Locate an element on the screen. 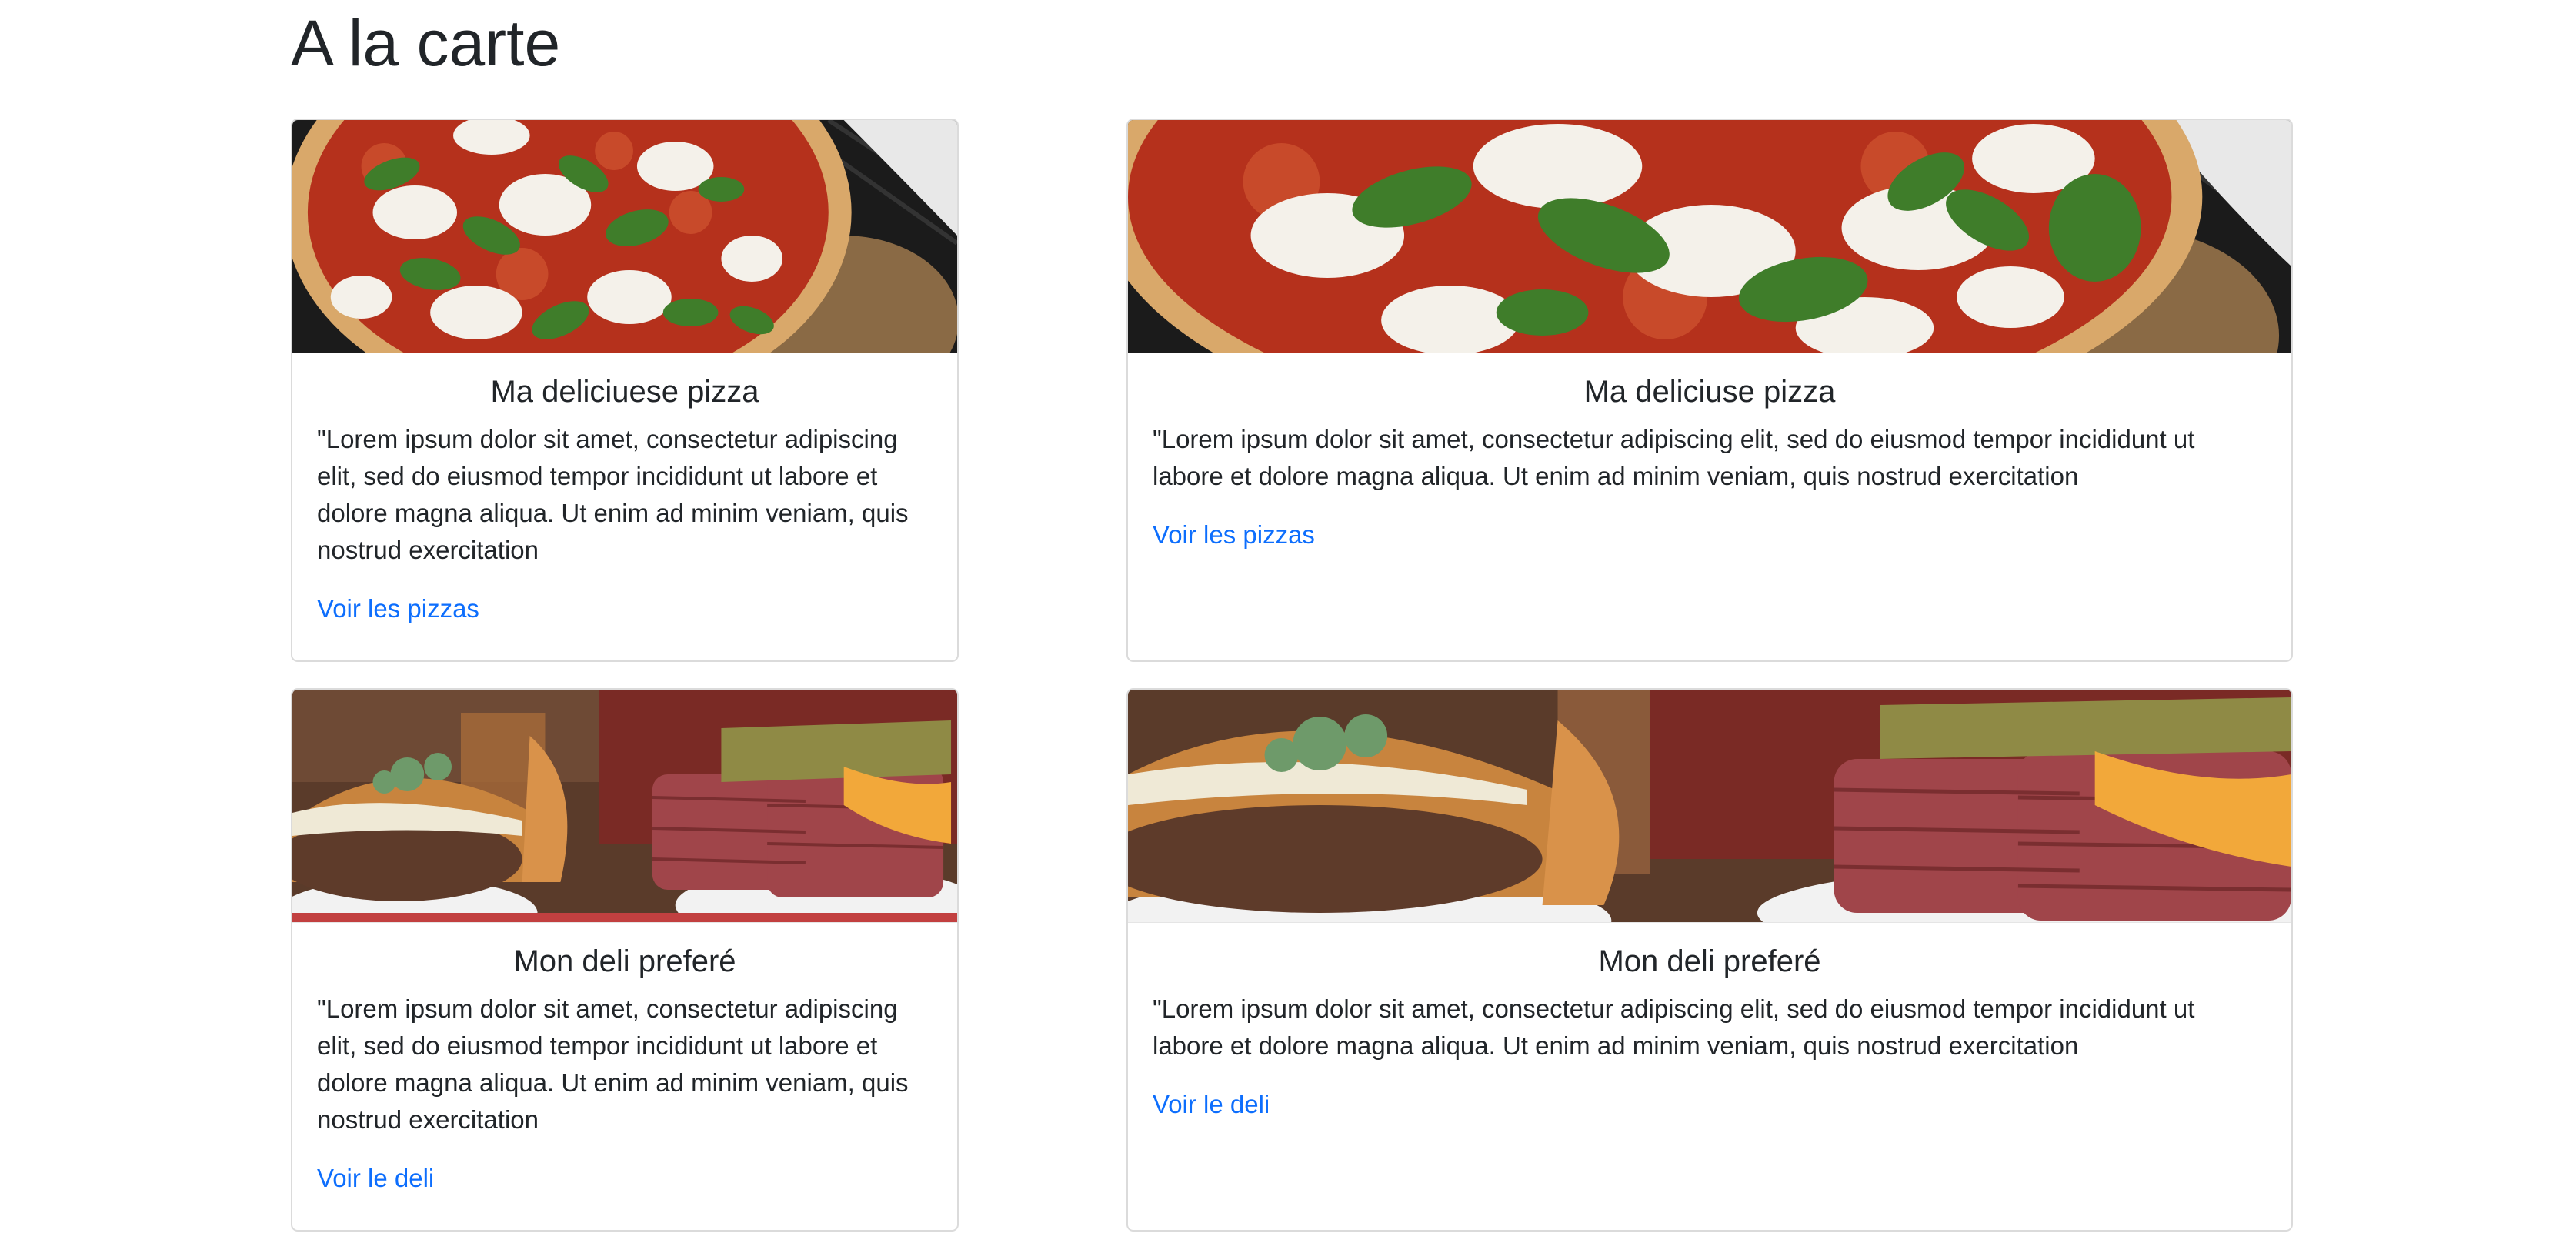  card-title: Ma deliciuse pizza is located at coordinates (1710, 392).